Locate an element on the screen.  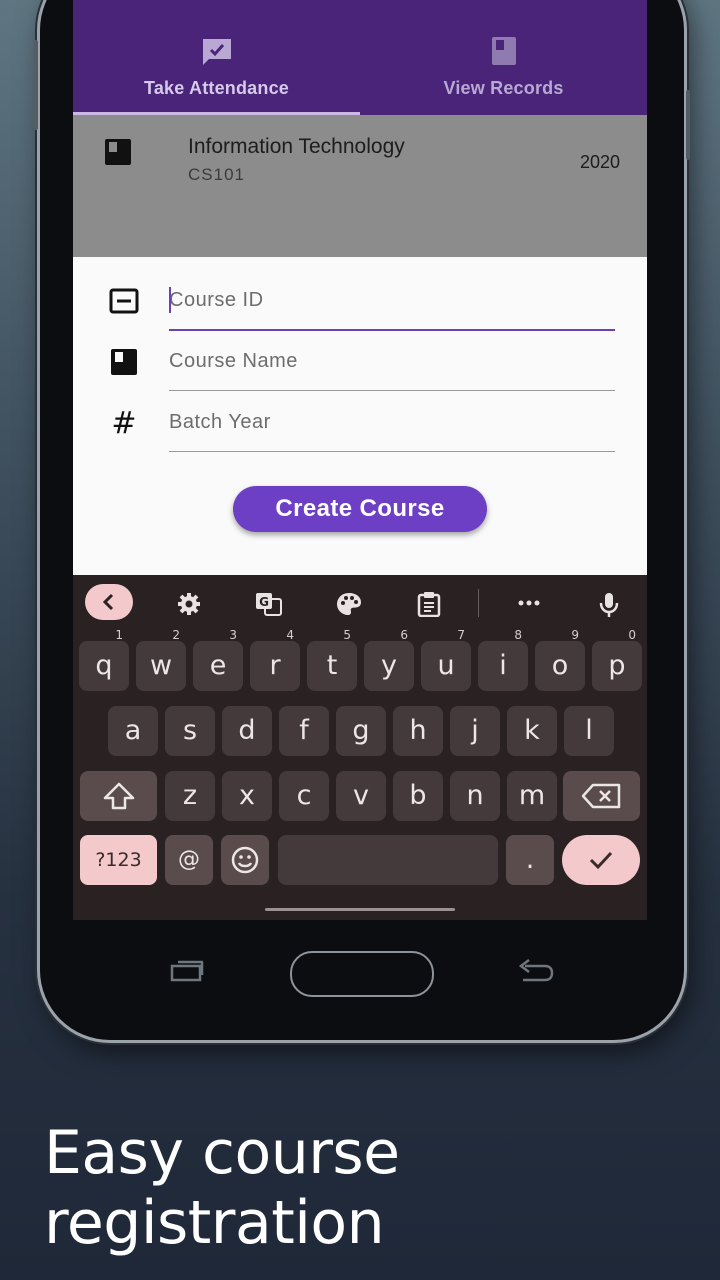
gear-icon is located at coordinates (189, 604).